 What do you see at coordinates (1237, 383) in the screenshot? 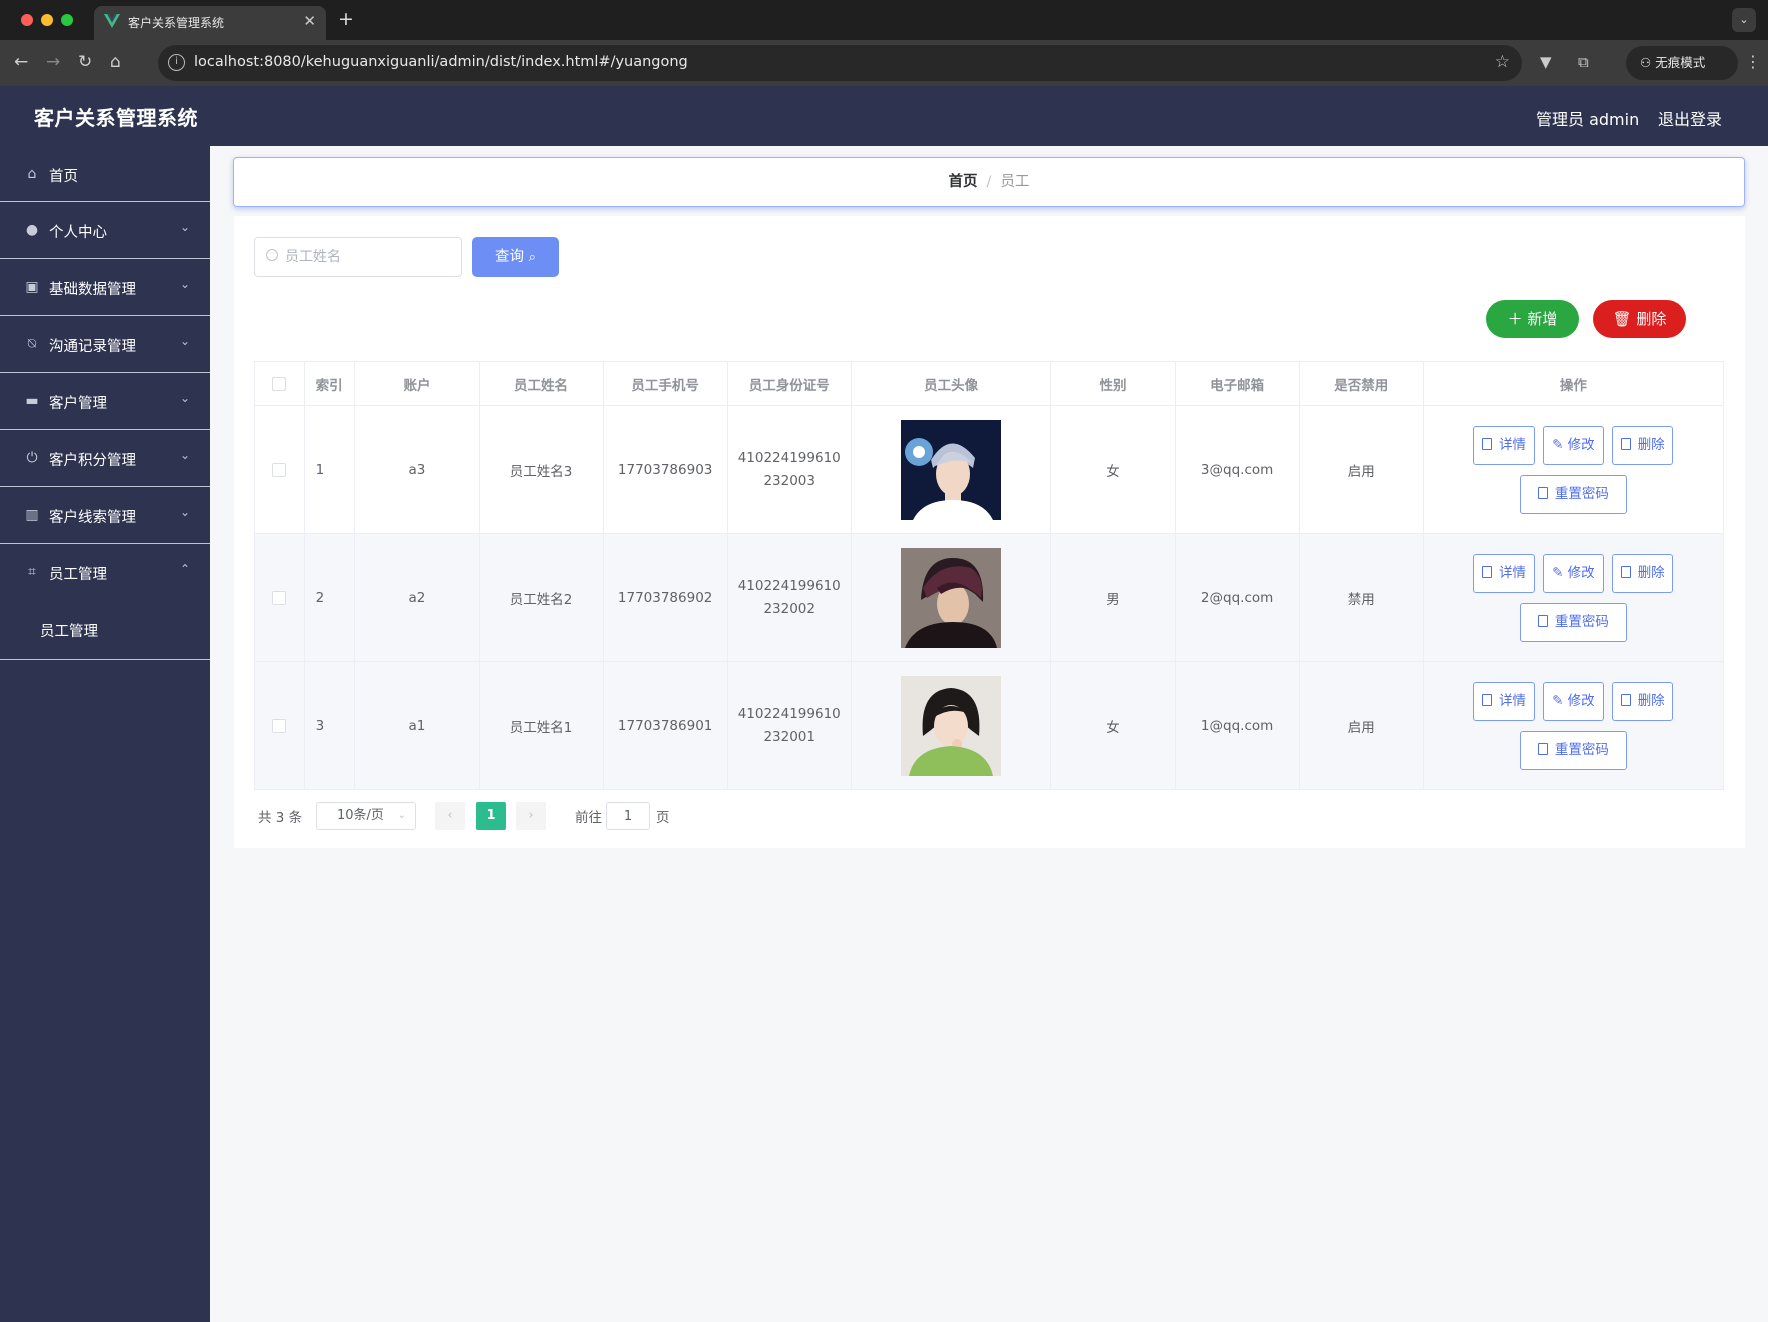
I see `column-header: 电子邮箱` at bounding box center [1237, 383].